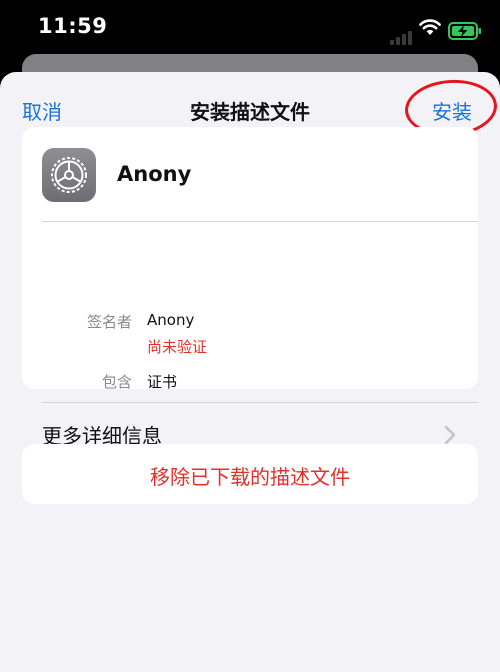 The height and width of the screenshot is (672, 500). I want to click on divider, so click(260, 221).